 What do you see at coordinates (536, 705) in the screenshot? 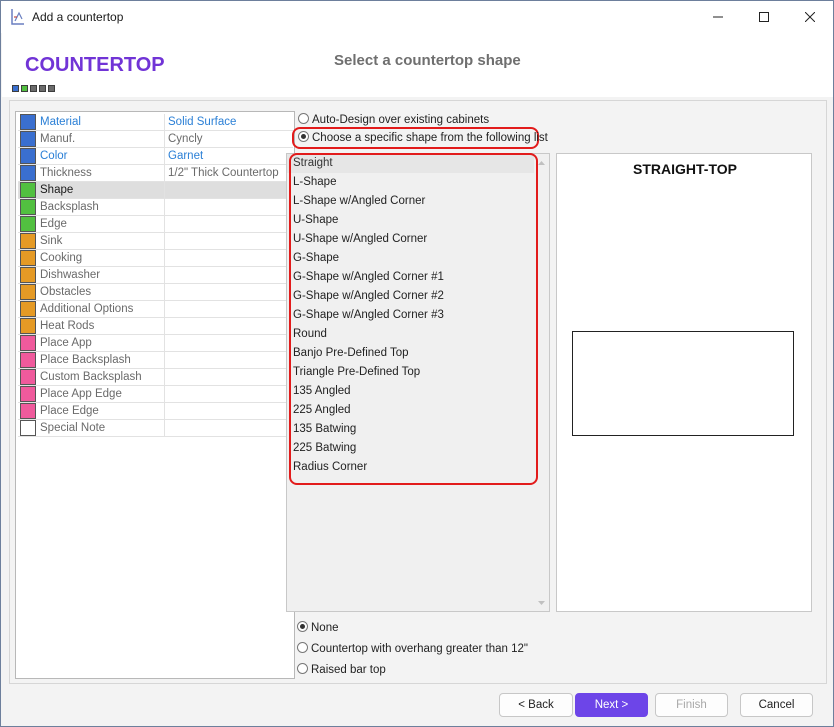
I see `back-button: < Back` at bounding box center [536, 705].